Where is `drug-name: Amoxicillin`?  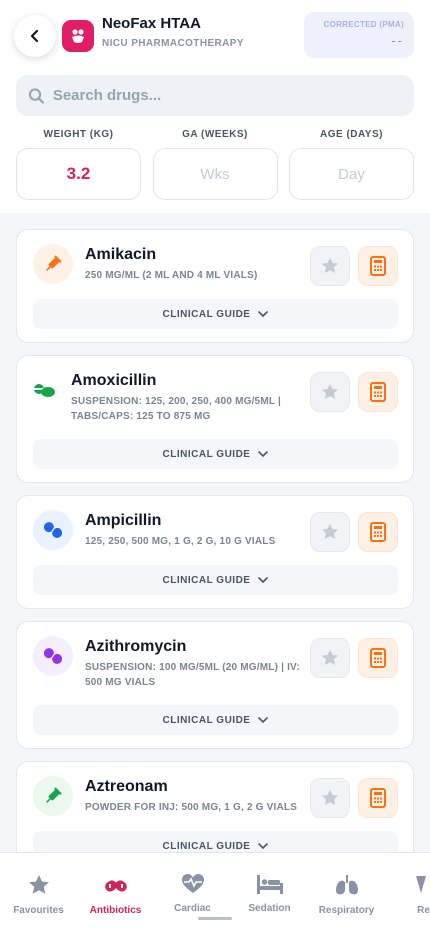
drug-name: Amoxicillin is located at coordinates (114, 380).